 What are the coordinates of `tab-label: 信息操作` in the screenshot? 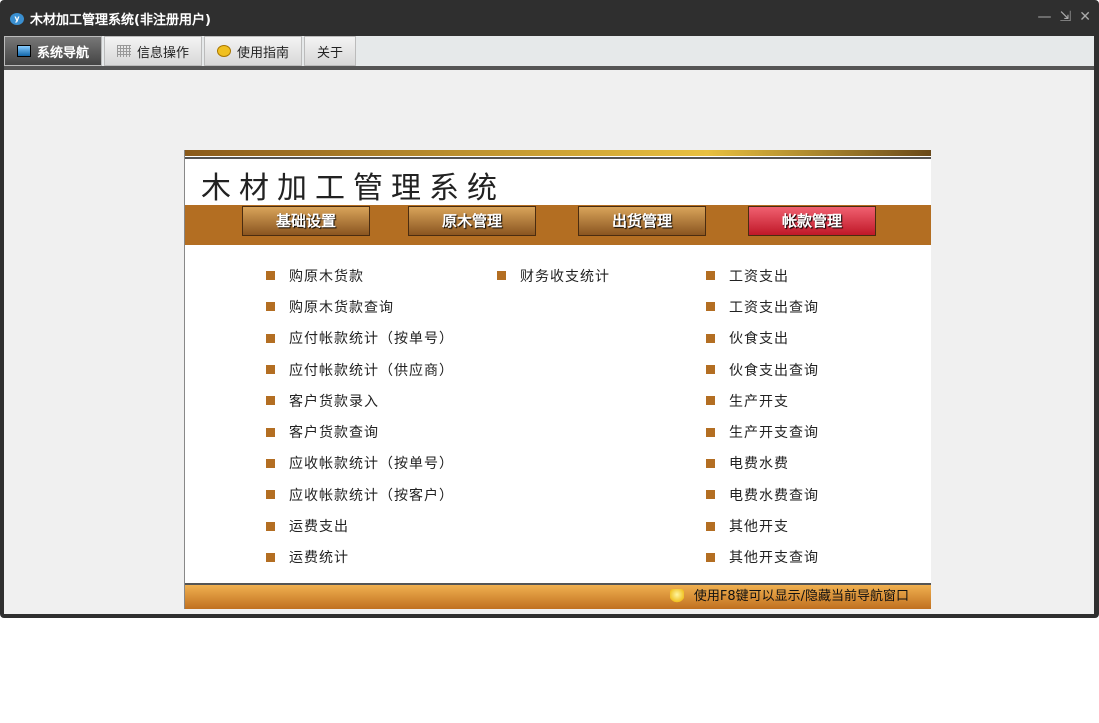 It's located at (163, 53).